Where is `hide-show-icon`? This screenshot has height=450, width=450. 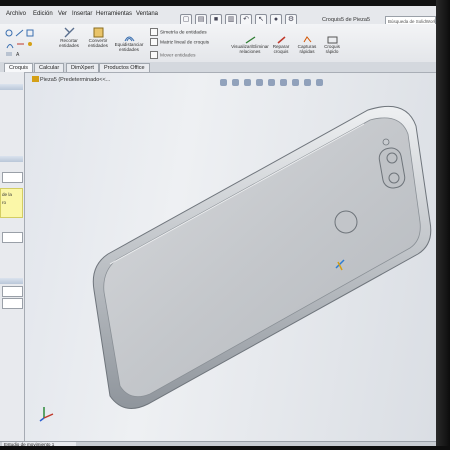 hide-show-icon is located at coordinates (295, 82).